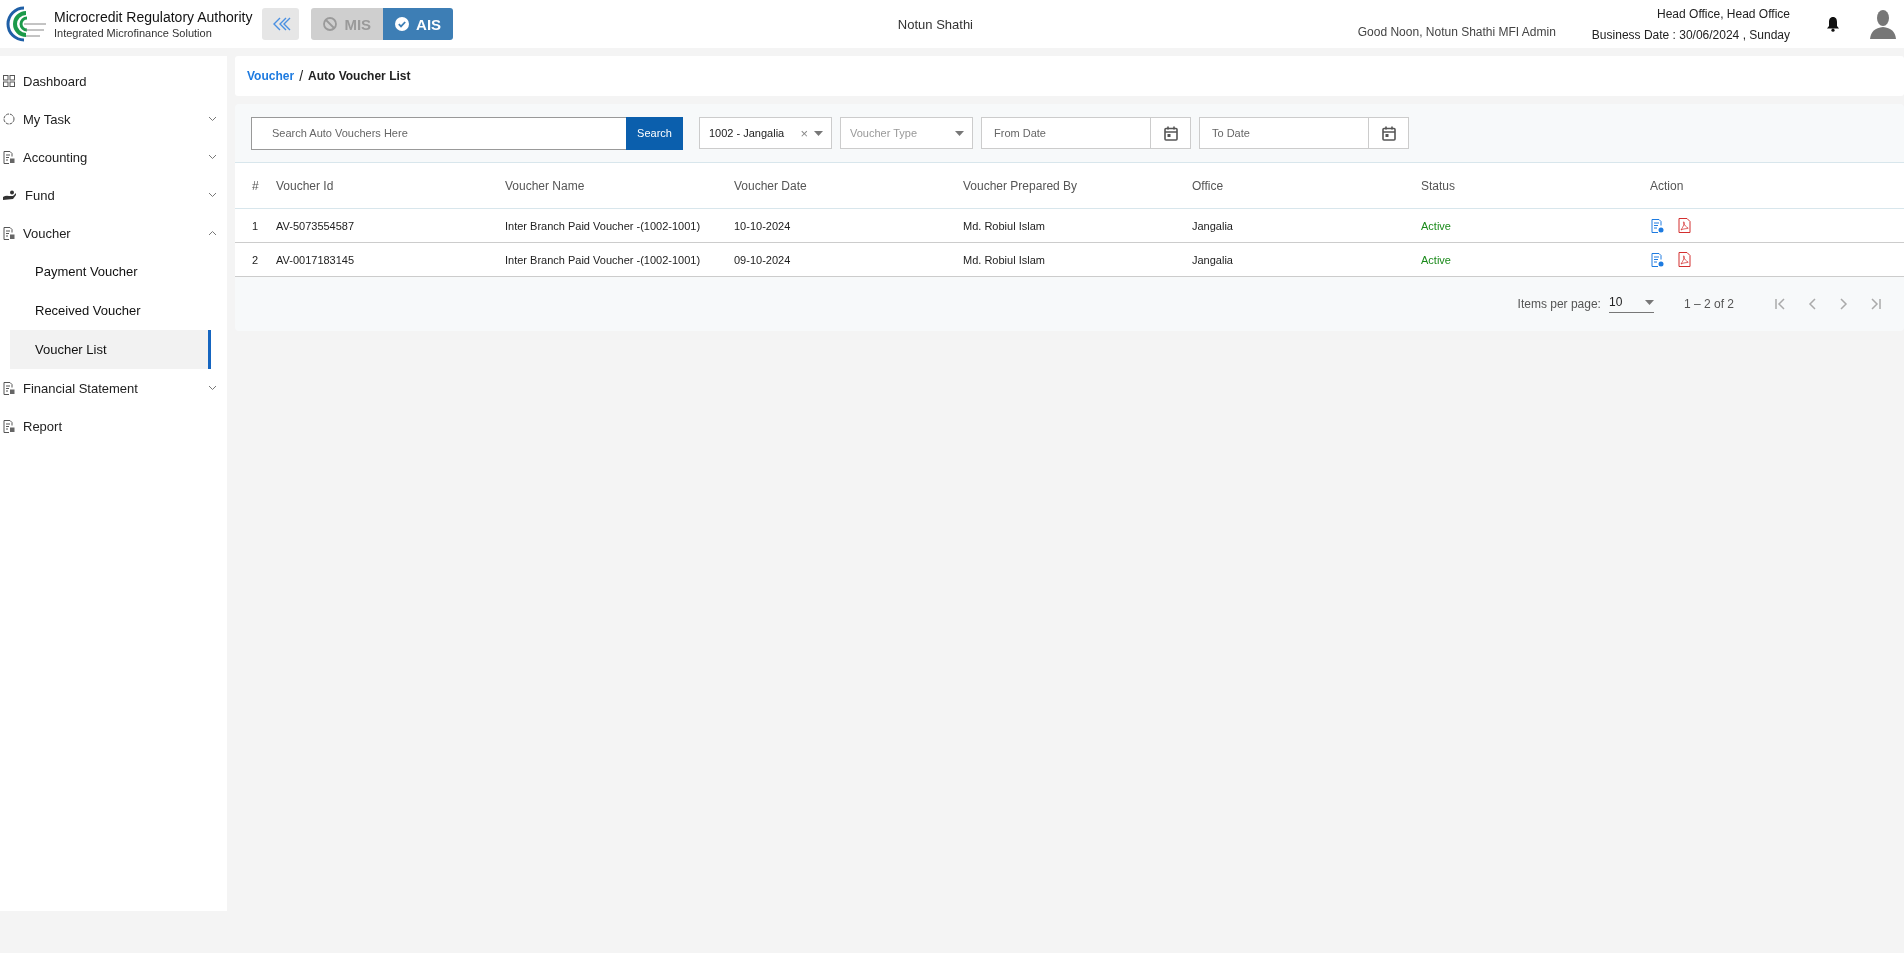 This screenshot has width=1904, height=953. What do you see at coordinates (1306, 185) in the screenshot?
I see `column-header: Office` at bounding box center [1306, 185].